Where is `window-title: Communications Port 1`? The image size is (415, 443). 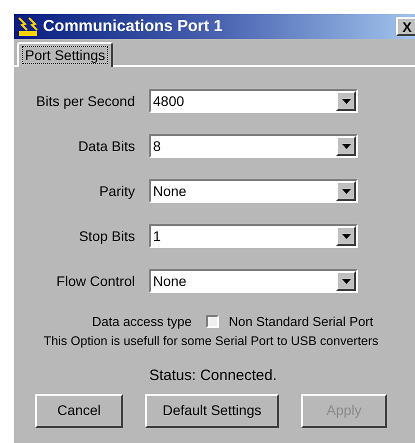 window-title: Communications Port 1 is located at coordinates (133, 26).